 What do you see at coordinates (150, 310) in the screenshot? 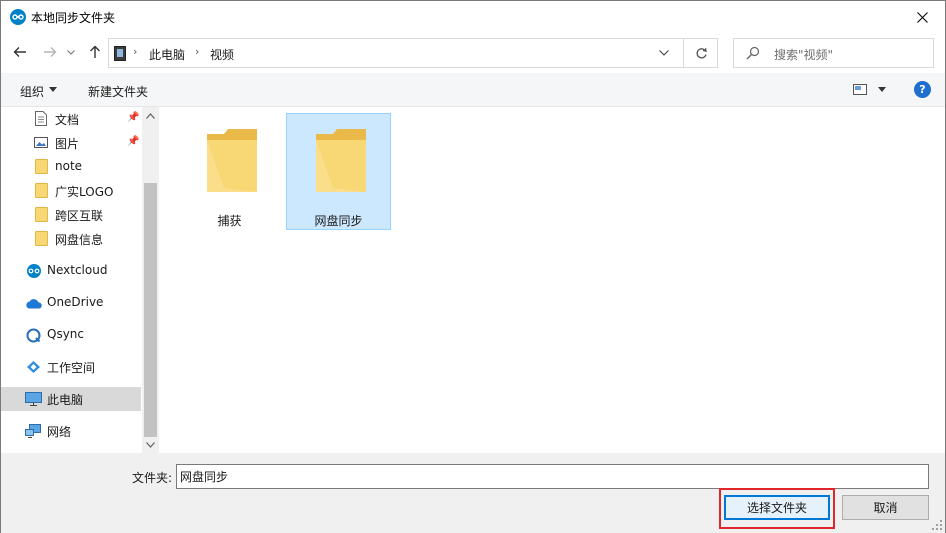
I see `scroll-thumb` at bounding box center [150, 310].